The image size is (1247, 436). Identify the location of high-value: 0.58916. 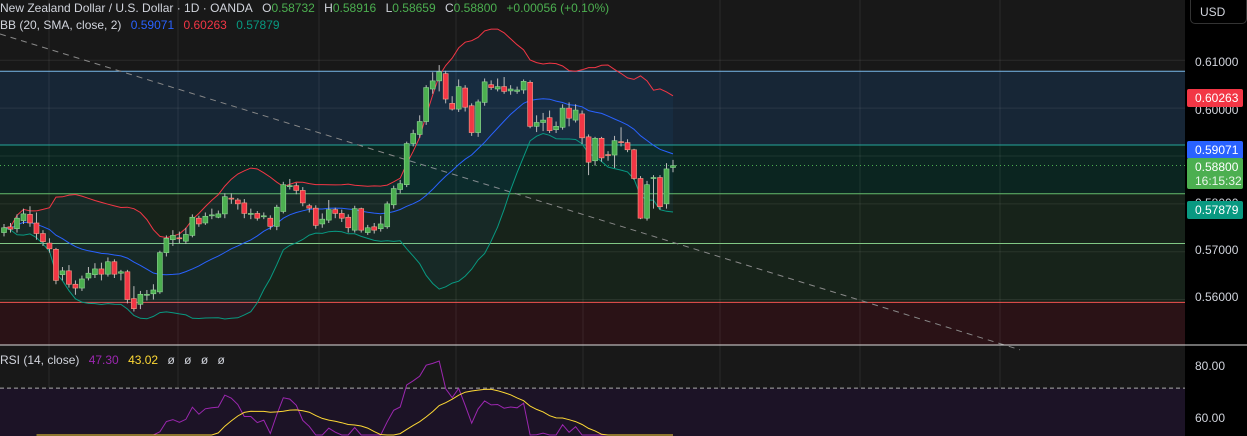
(354, 8).